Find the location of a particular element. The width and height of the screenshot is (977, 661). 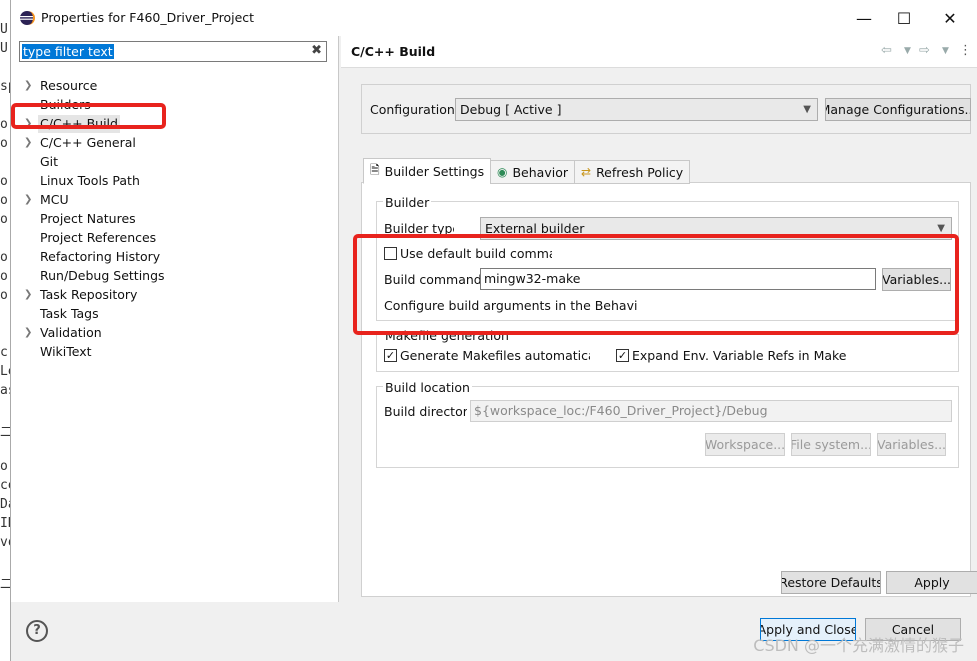

configuration-value: Debug [ Active ] is located at coordinates (511, 109).